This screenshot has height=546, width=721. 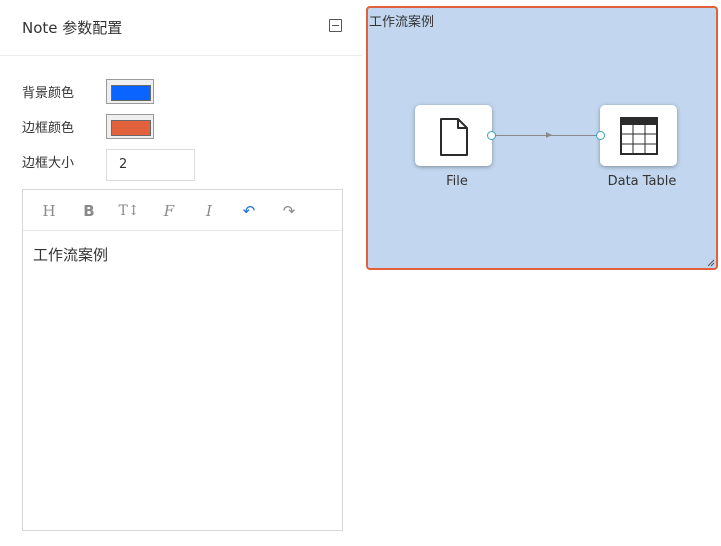 What do you see at coordinates (129, 211) in the screenshot?
I see `text-size-button: T↕` at bounding box center [129, 211].